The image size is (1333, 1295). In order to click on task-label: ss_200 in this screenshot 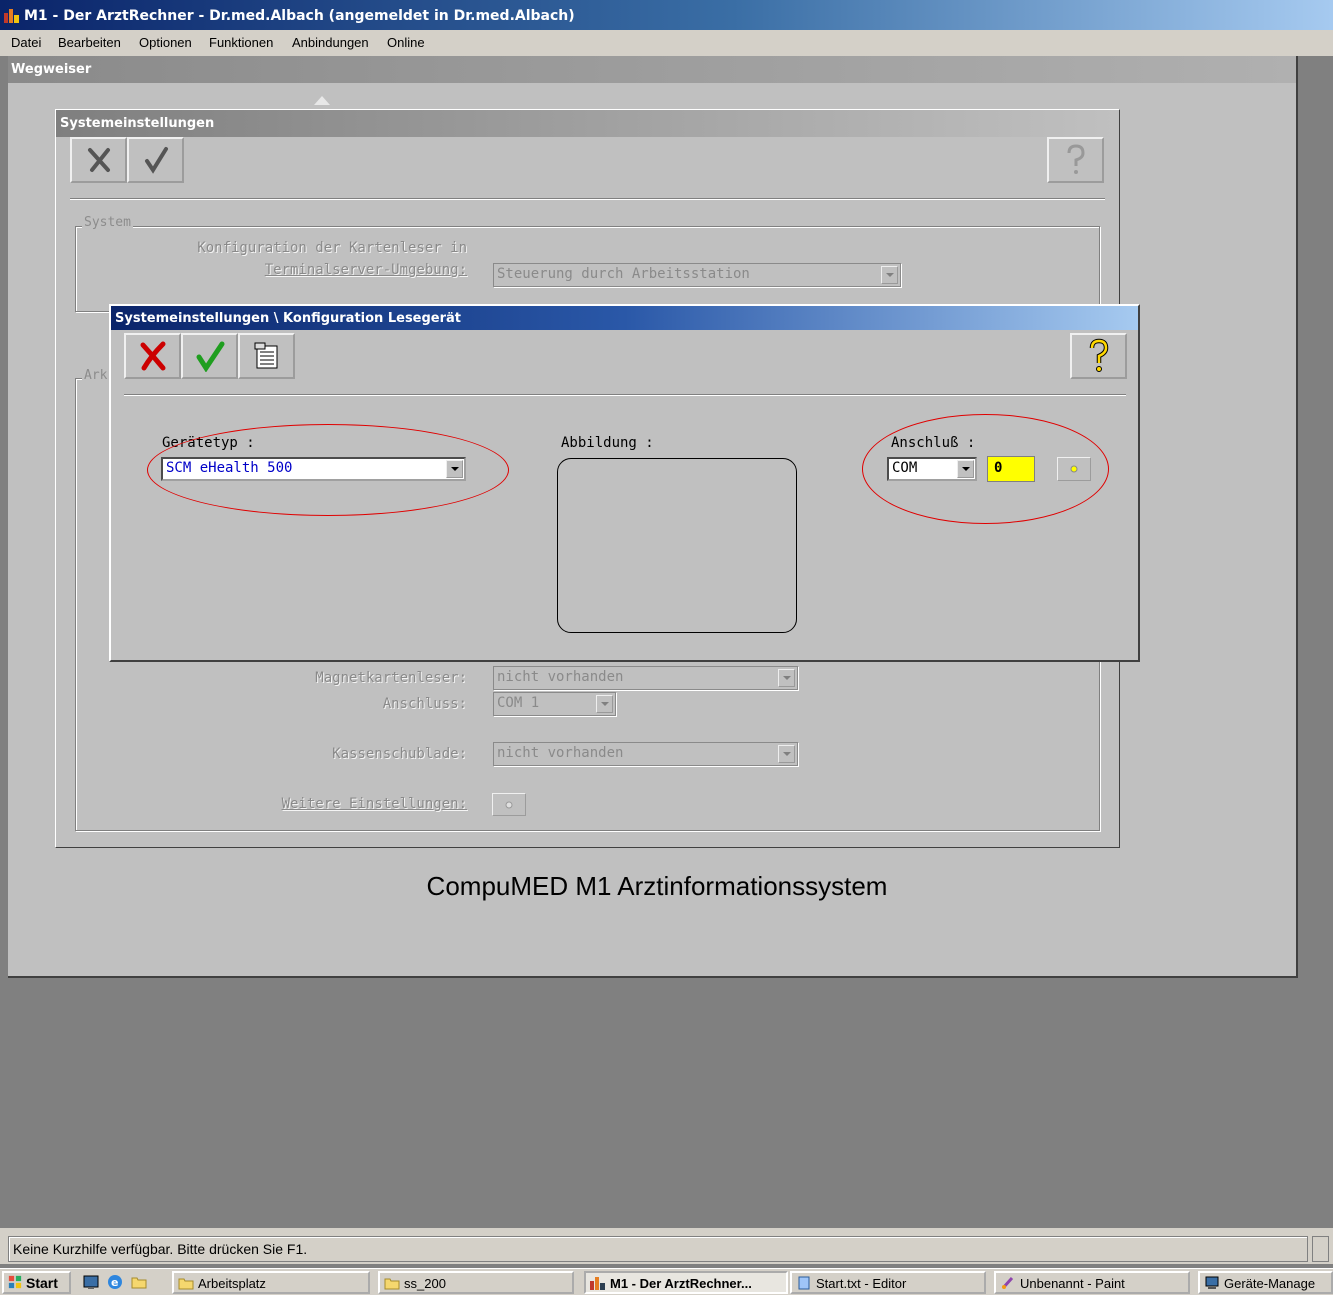, I will do `click(425, 1283)`.